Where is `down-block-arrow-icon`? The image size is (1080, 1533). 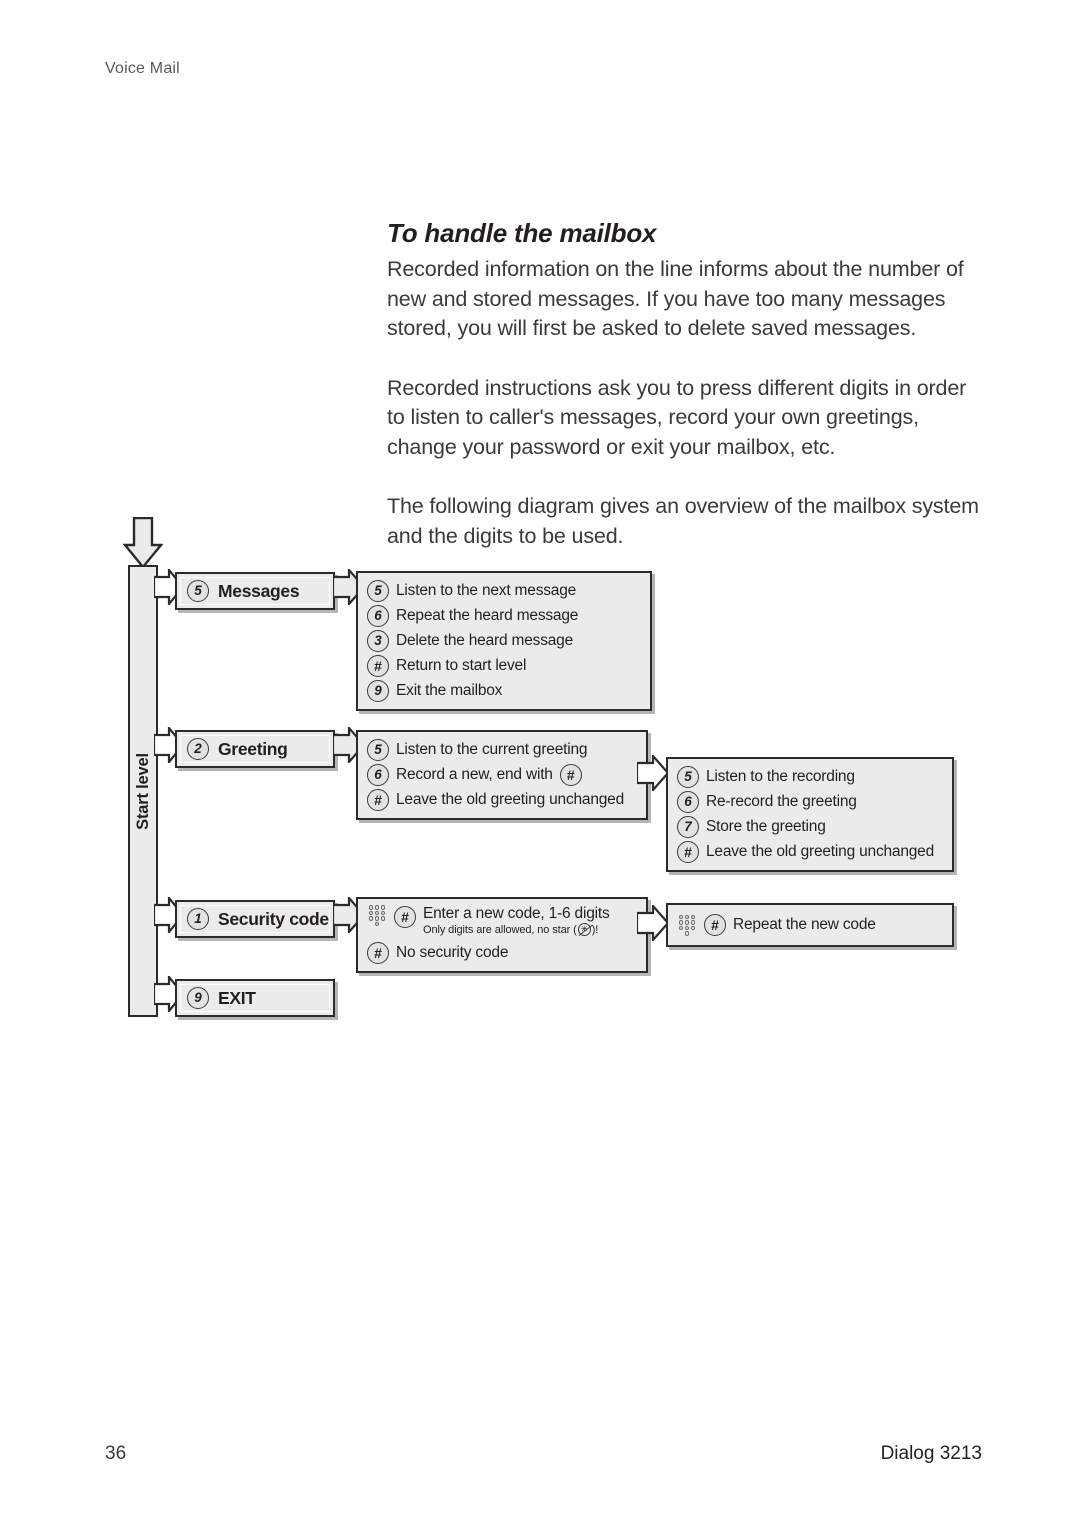
down-block-arrow-icon is located at coordinates (143, 543).